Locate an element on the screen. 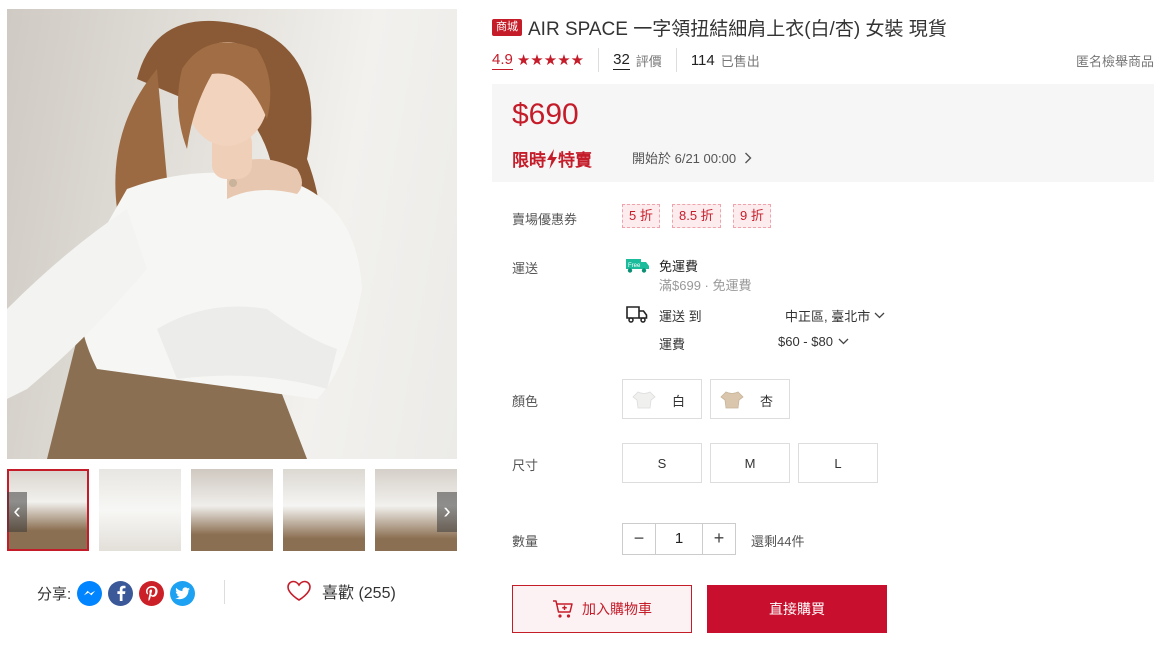  rating-row: 4.9 ★★★★★ 32 評價 114 已售出 匿名檢舉商品 is located at coordinates (823, 60).